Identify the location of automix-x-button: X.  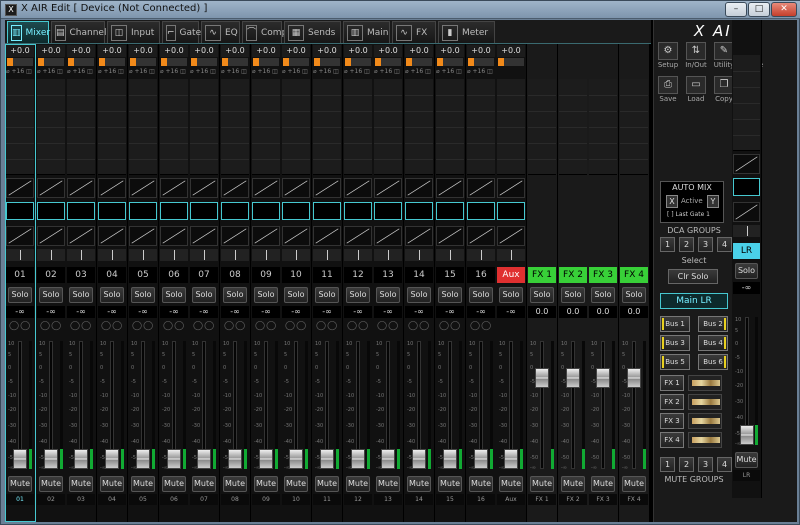
(672, 201).